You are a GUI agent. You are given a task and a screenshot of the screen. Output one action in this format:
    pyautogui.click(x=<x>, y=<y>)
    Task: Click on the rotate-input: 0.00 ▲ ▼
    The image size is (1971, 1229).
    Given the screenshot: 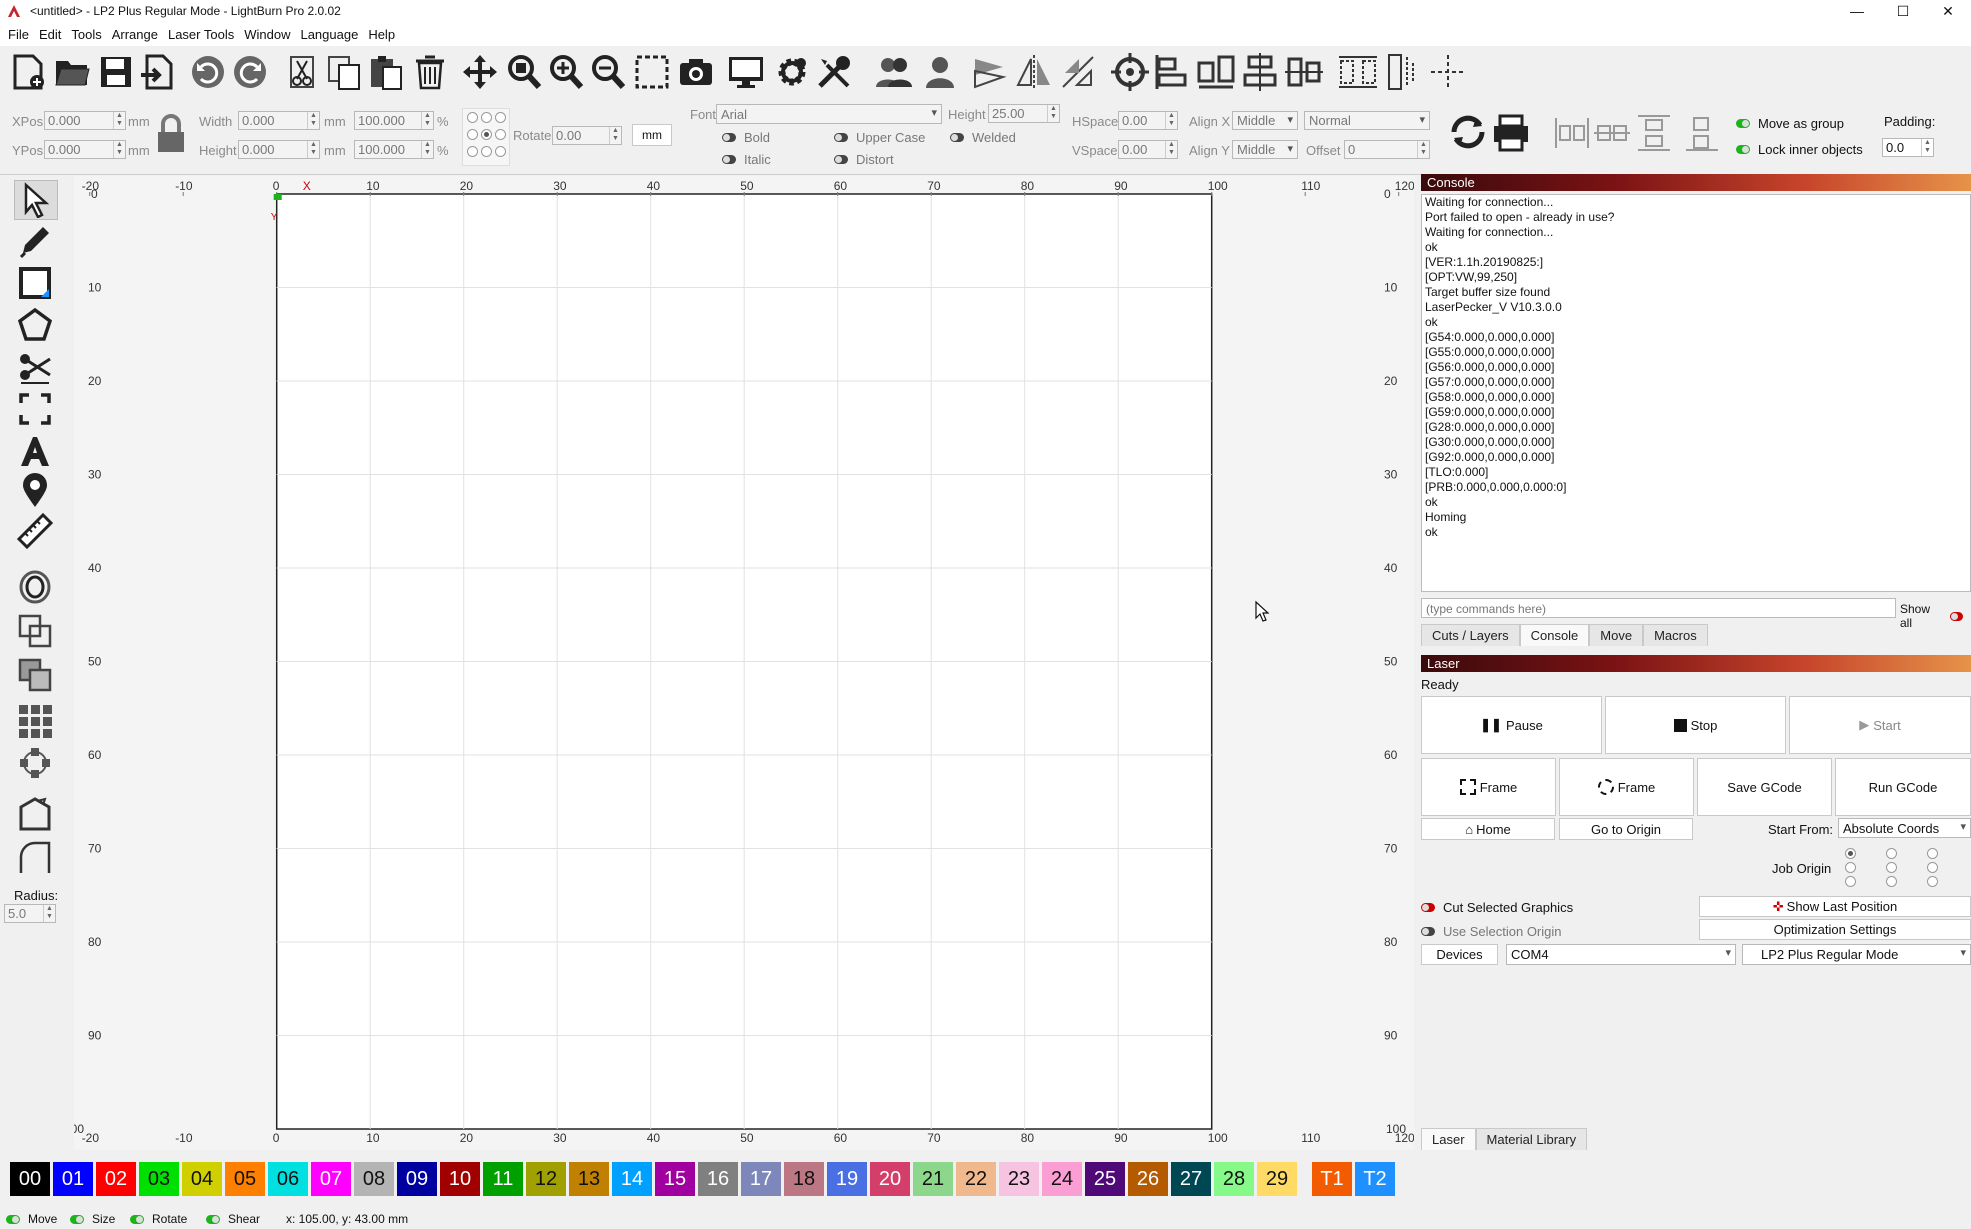 What is the action you would take?
    pyautogui.click(x=587, y=135)
    